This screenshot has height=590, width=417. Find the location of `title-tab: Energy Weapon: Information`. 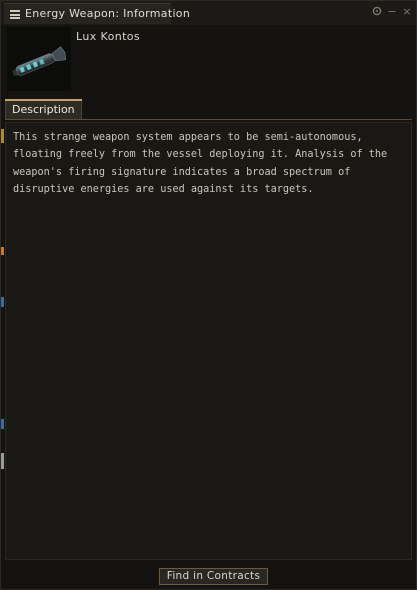

title-tab: Energy Weapon: Information is located at coordinates (97, 13).